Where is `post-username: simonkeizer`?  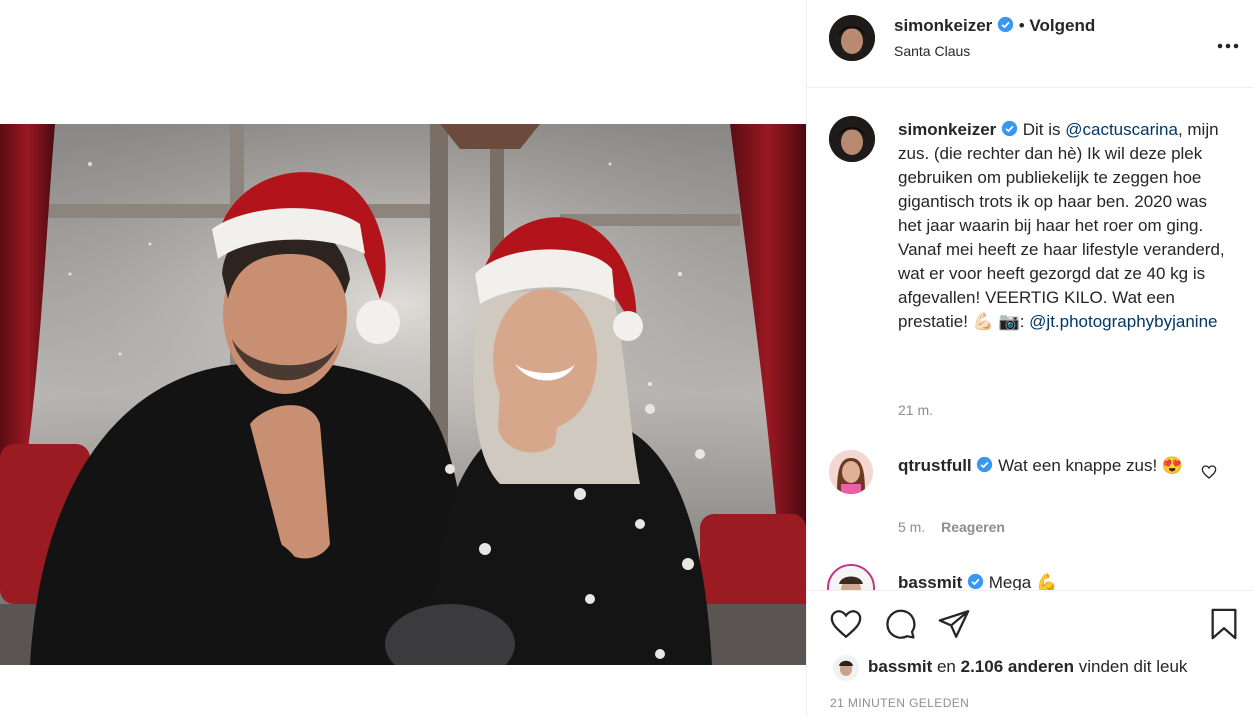
post-username: simonkeizer is located at coordinates (943, 25).